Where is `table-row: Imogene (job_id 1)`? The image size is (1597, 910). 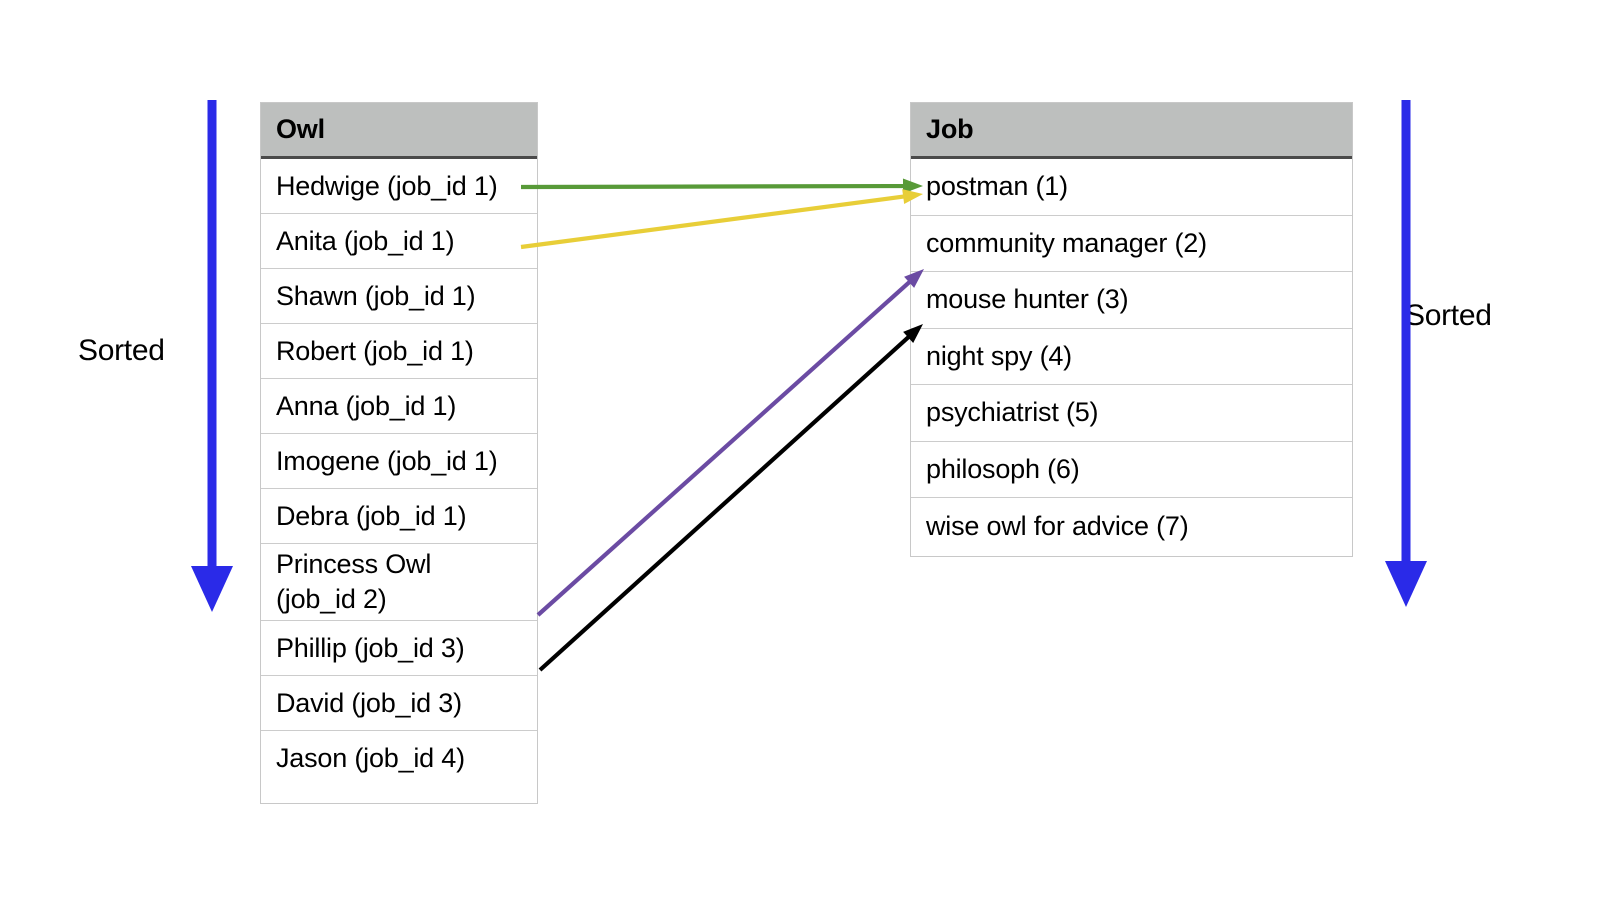
table-row: Imogene (job_id 1) is located at coordinates (399, 461).